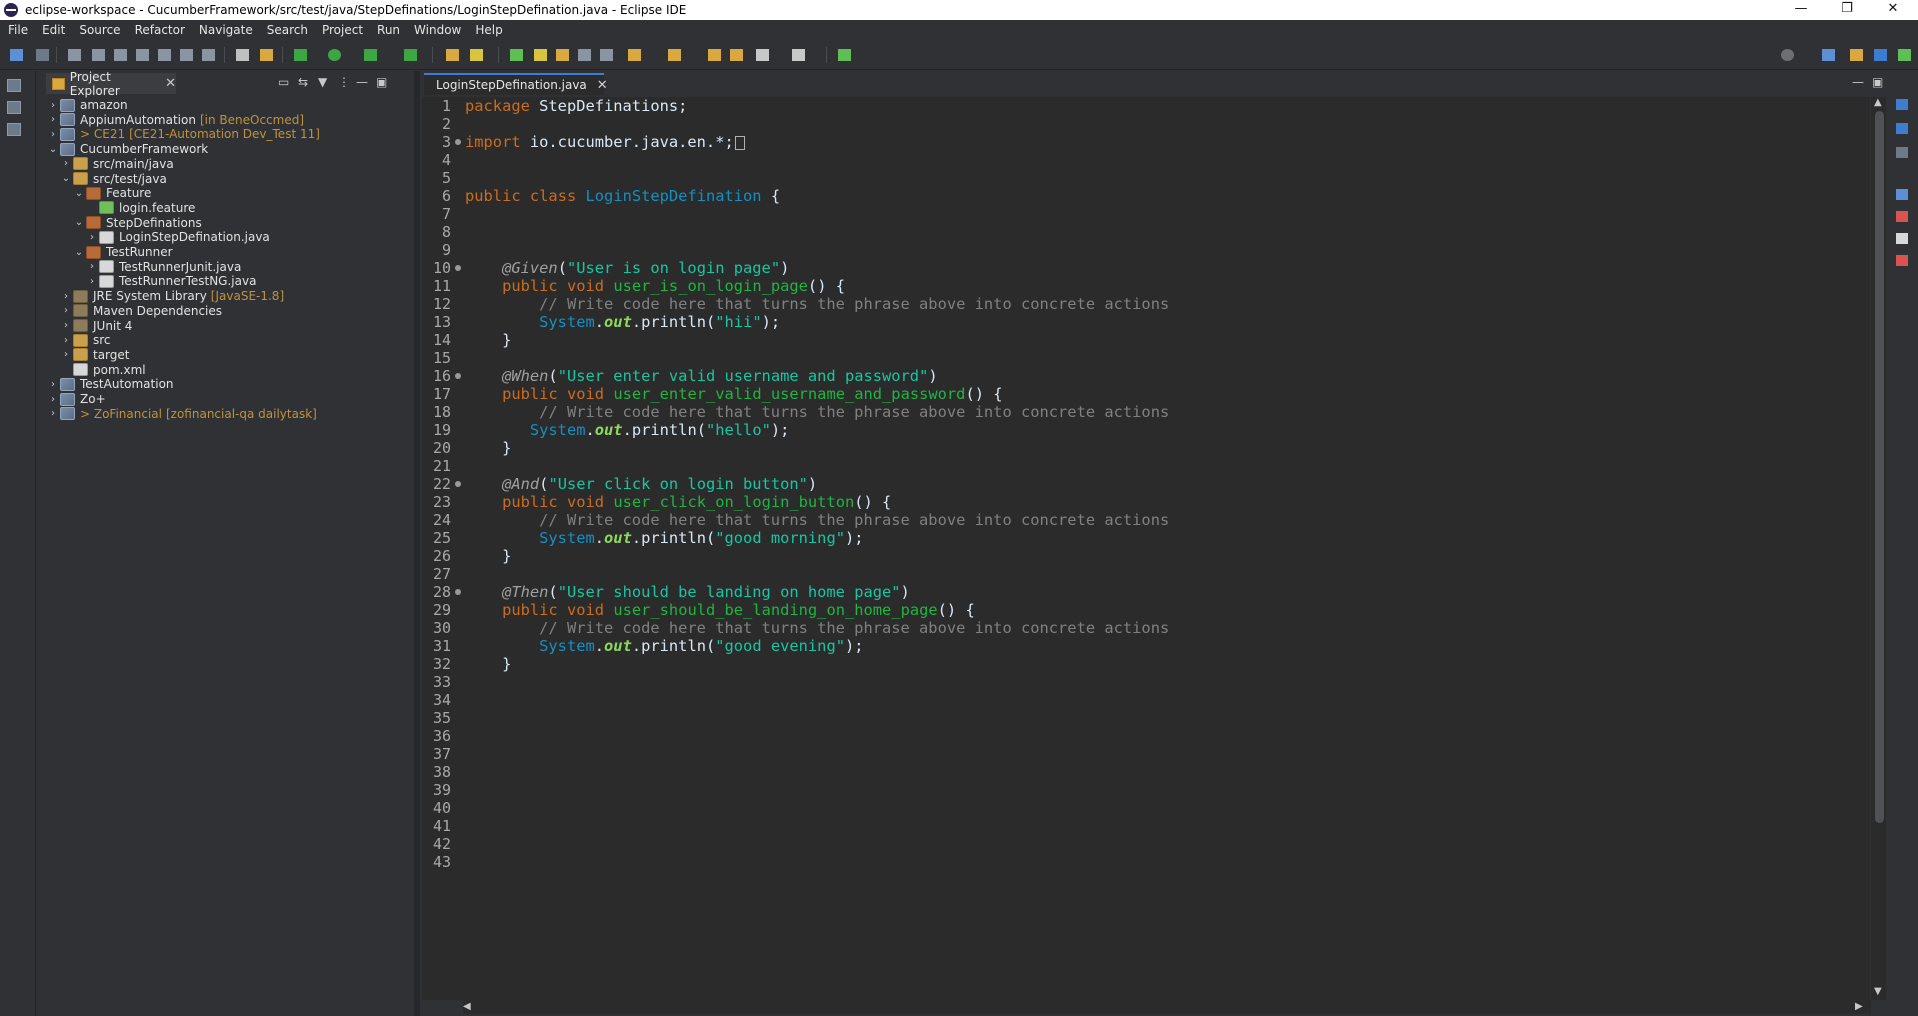 This screenshot has width=1918, height=1016. What do you see at coordinates (1880, 55) in the screenshot?
I see `debug-perspective-icon` at bounding box center [1880, 55].